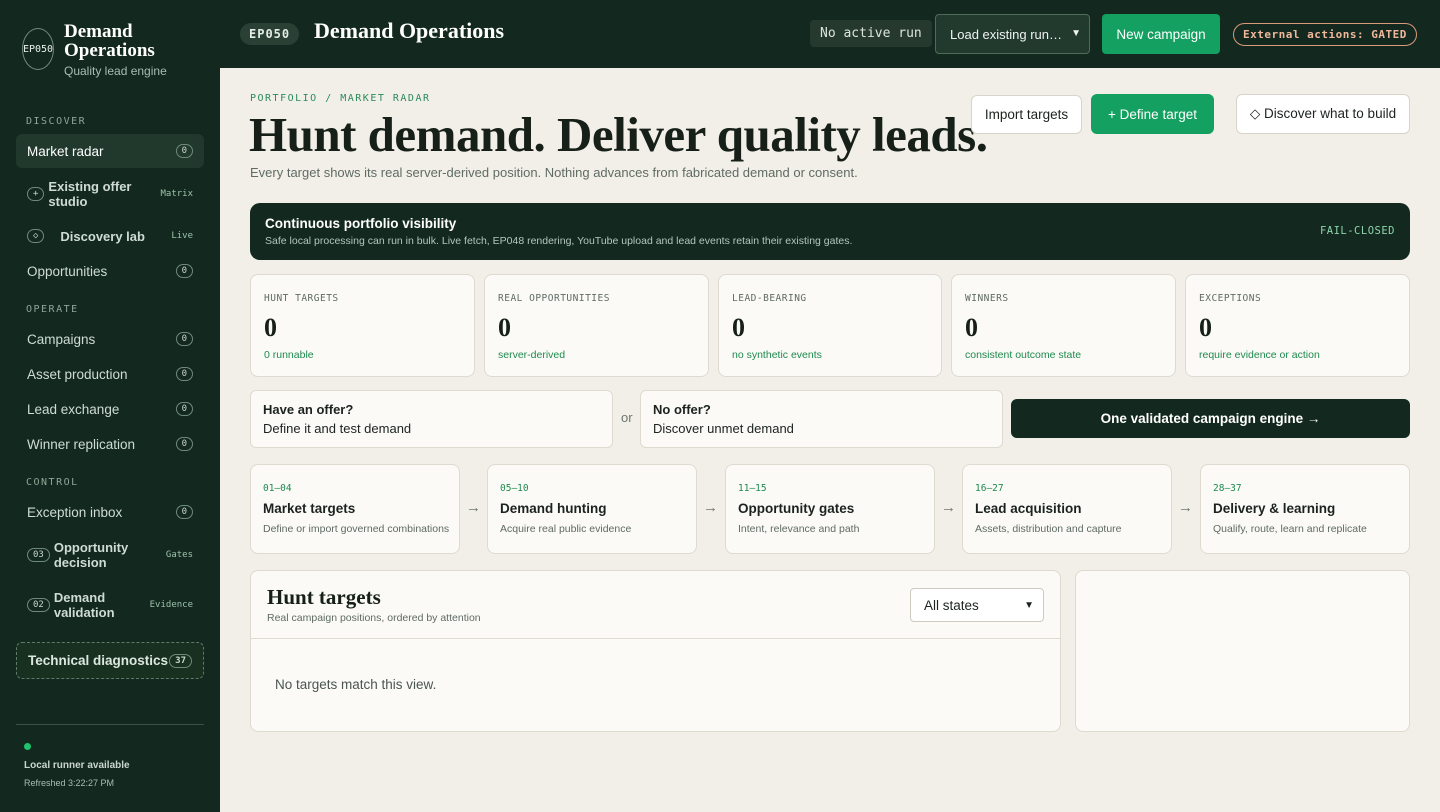 This screenshot has width=1440, height=812. I want to click on fail-closed-badge: FAIL-CLOSED, so click(1357, 231).